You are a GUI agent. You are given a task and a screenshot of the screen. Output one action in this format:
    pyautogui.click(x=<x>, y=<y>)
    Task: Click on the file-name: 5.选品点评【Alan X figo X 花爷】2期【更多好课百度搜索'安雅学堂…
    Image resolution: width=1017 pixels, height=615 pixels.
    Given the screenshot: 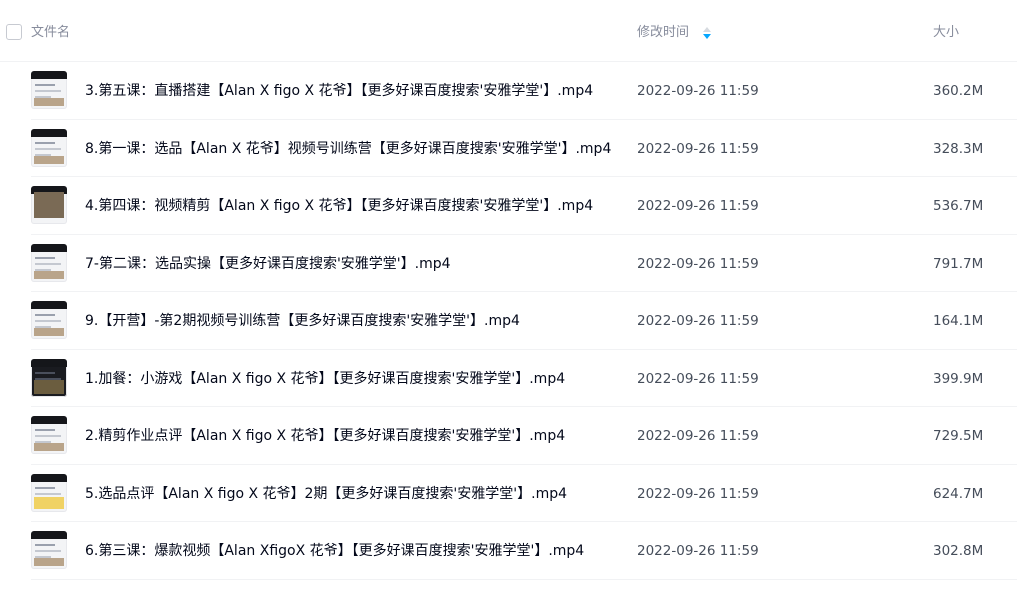 What is the action you would take?
    pyautogui.click(x=326, y=494)
    